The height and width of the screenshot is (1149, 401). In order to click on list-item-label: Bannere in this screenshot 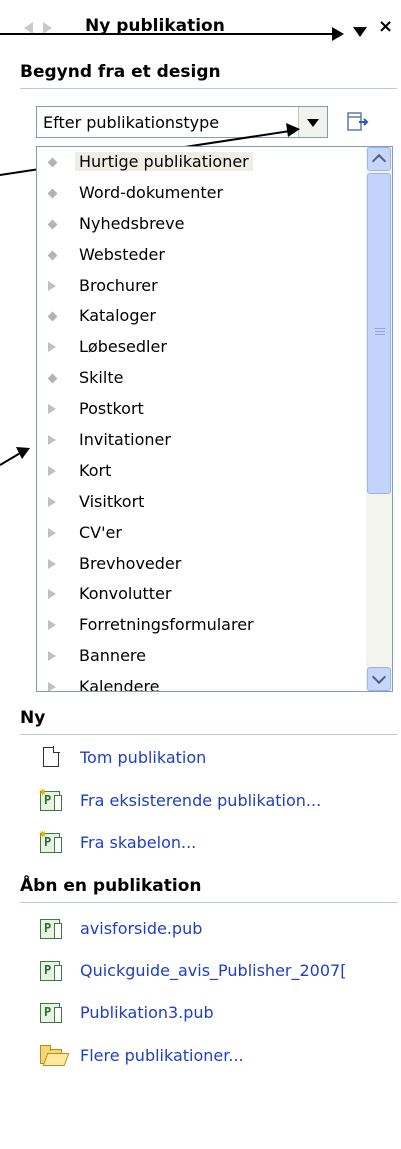, I will do `click(112, 656)`.